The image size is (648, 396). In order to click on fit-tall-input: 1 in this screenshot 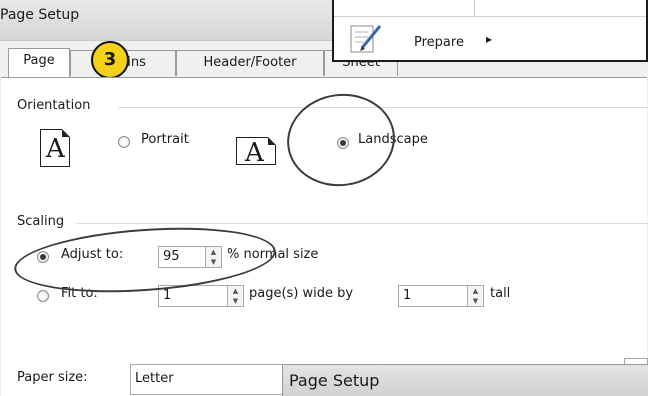, I will do `click(433, 296)`.